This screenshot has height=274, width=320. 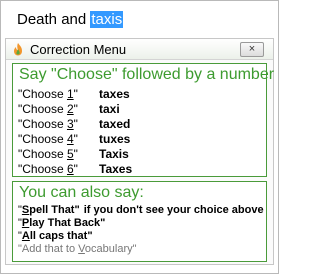 I want to click on choice-command: "Choose 4", so click(x=58, y=139).